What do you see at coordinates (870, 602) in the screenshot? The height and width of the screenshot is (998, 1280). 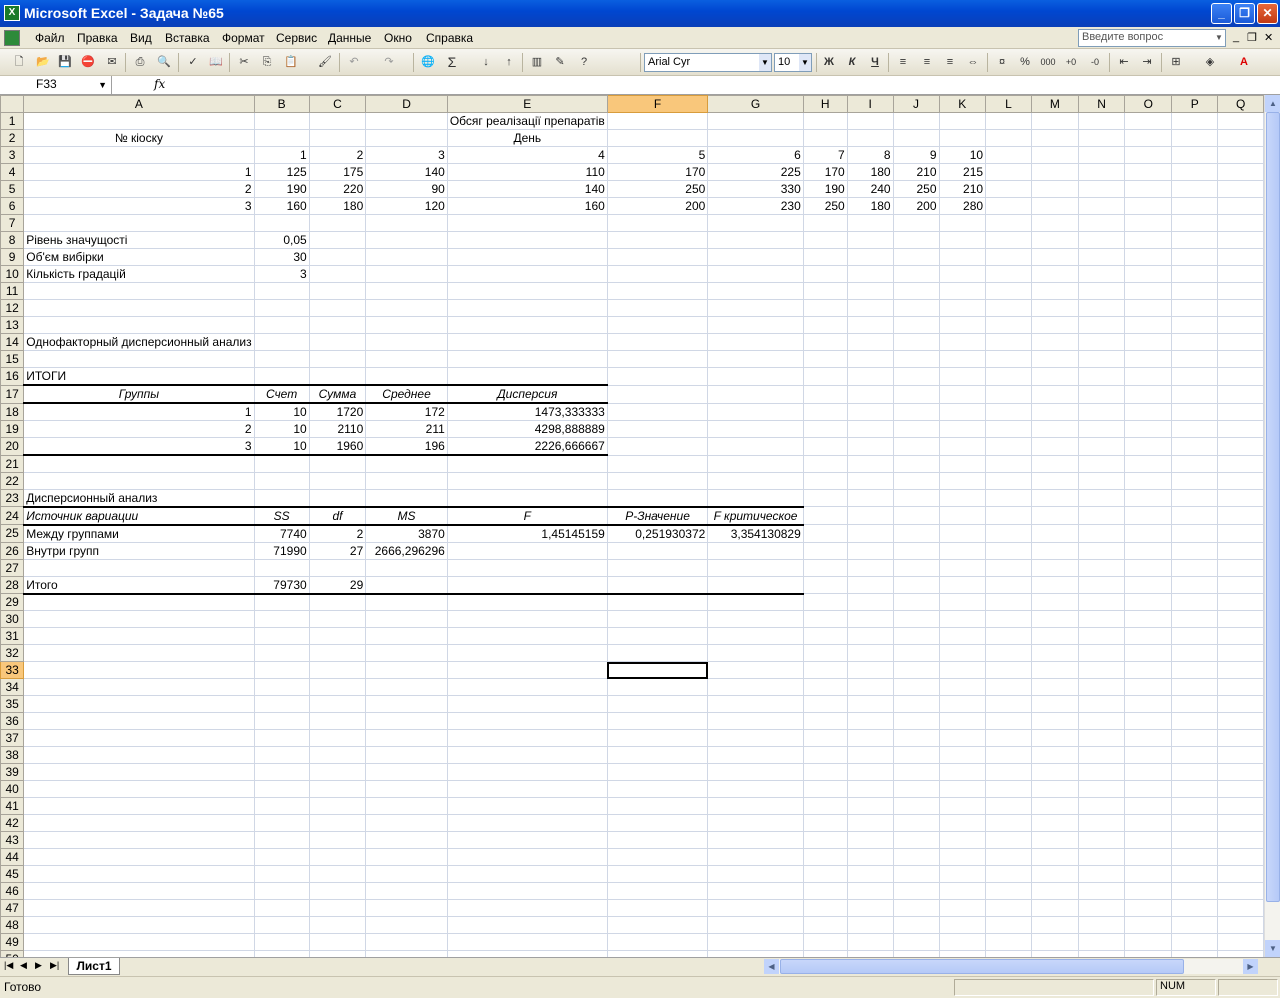 I see `cell-I29` at bounding box center [870, 602].